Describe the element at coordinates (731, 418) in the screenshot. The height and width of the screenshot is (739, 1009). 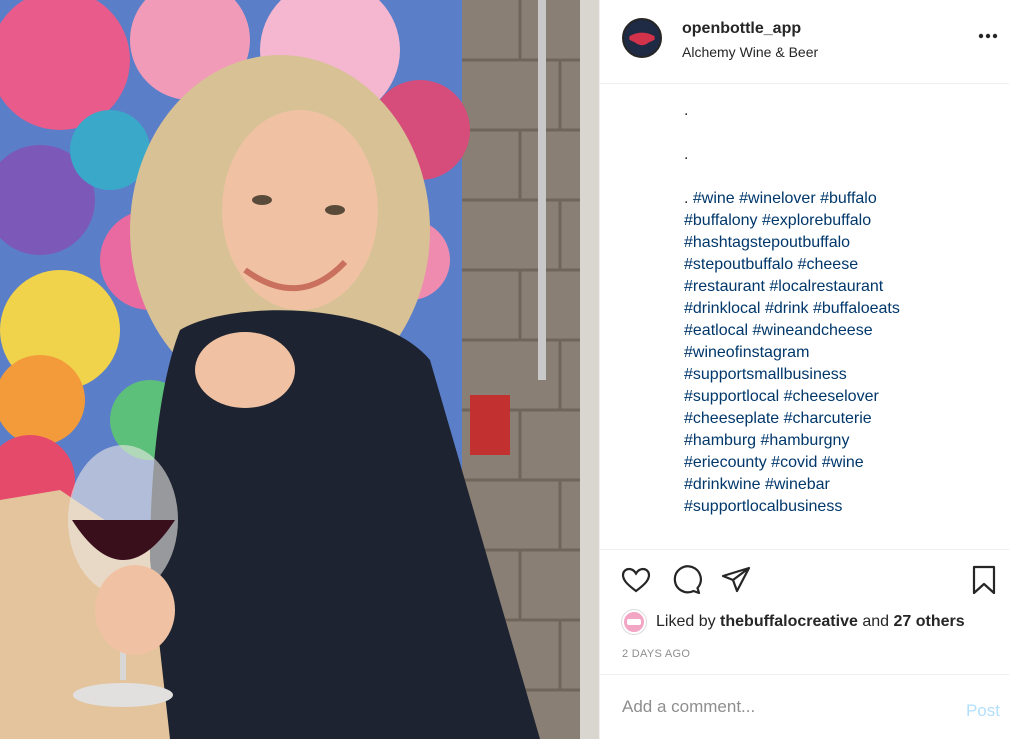
I see `hashtag-link: #cheeseplate` at that location.